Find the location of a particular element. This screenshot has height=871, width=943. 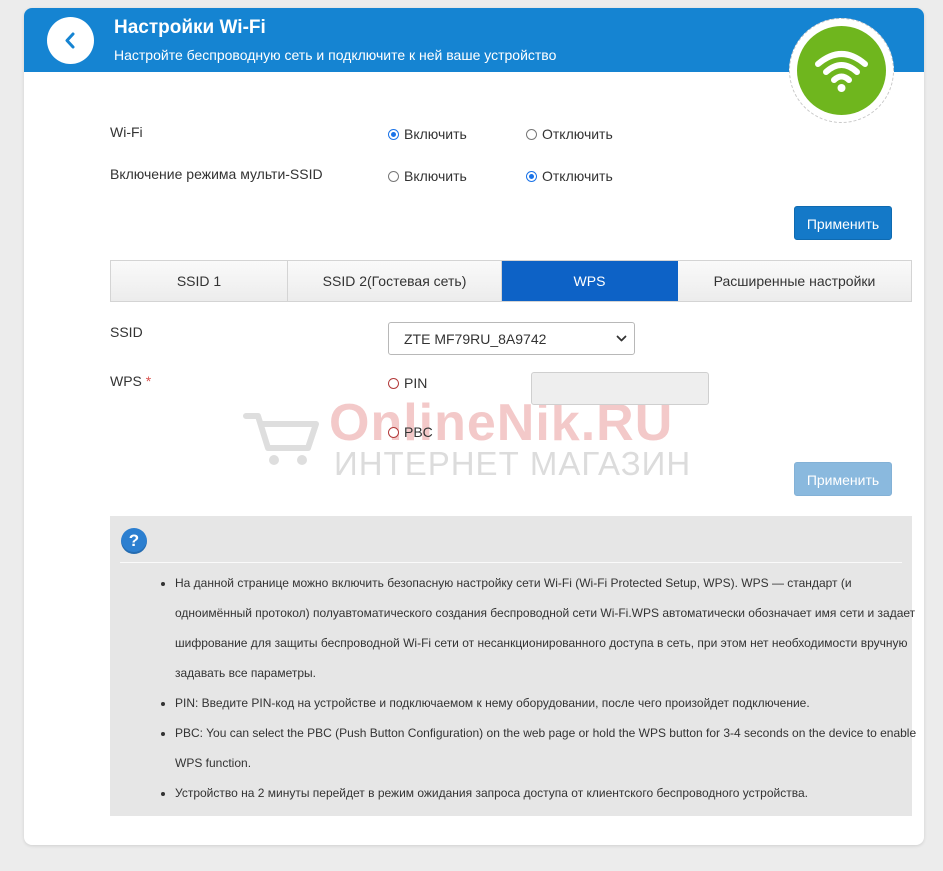

chevron-left-icon is located at coordinates (70, 40).